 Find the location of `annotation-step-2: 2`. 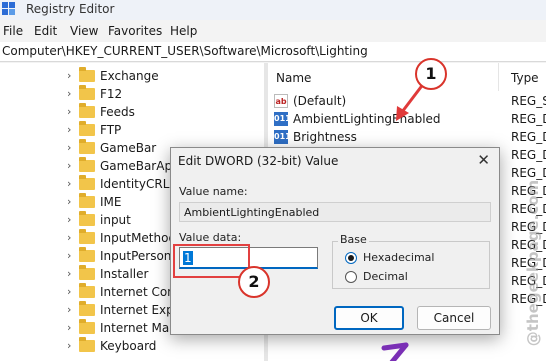

annotation-step-2: 2 is located at coordinates (254, 282).